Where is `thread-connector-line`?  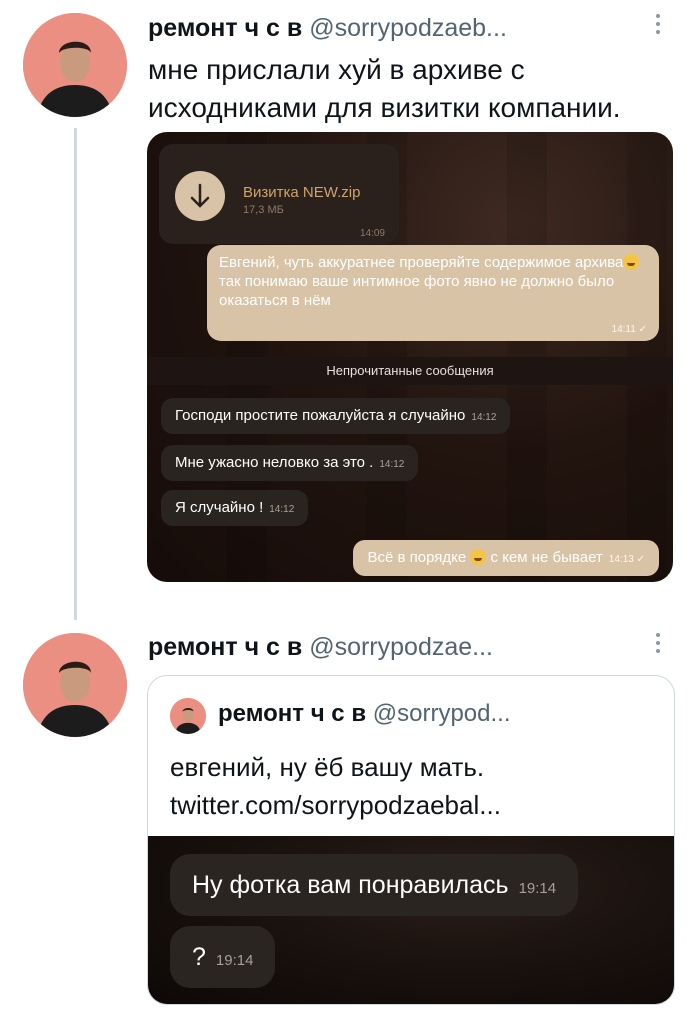 thread-connector-line is located at coordinates (75, 374).